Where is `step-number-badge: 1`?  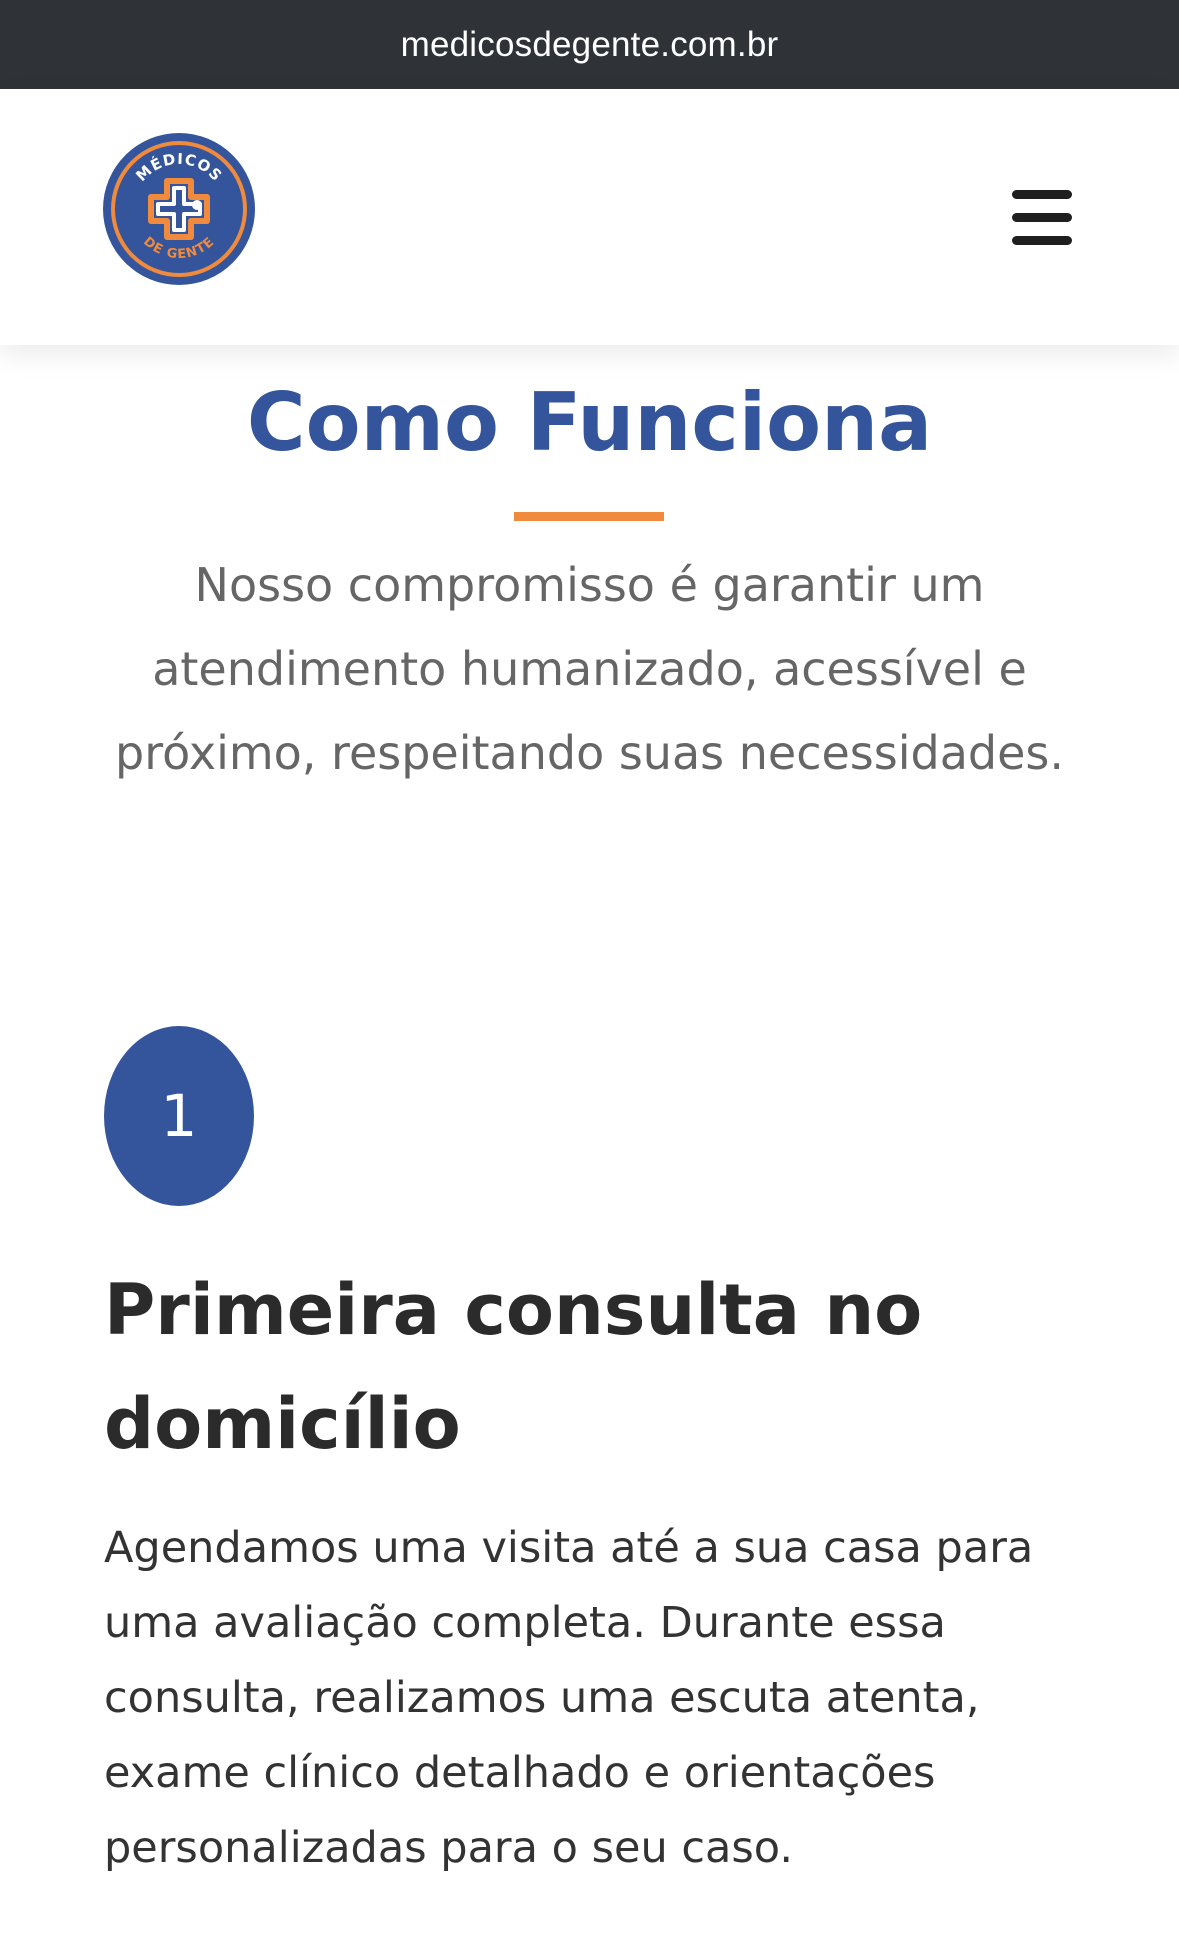
step-number-badge: 1 is located at coordinates (179, 1116).